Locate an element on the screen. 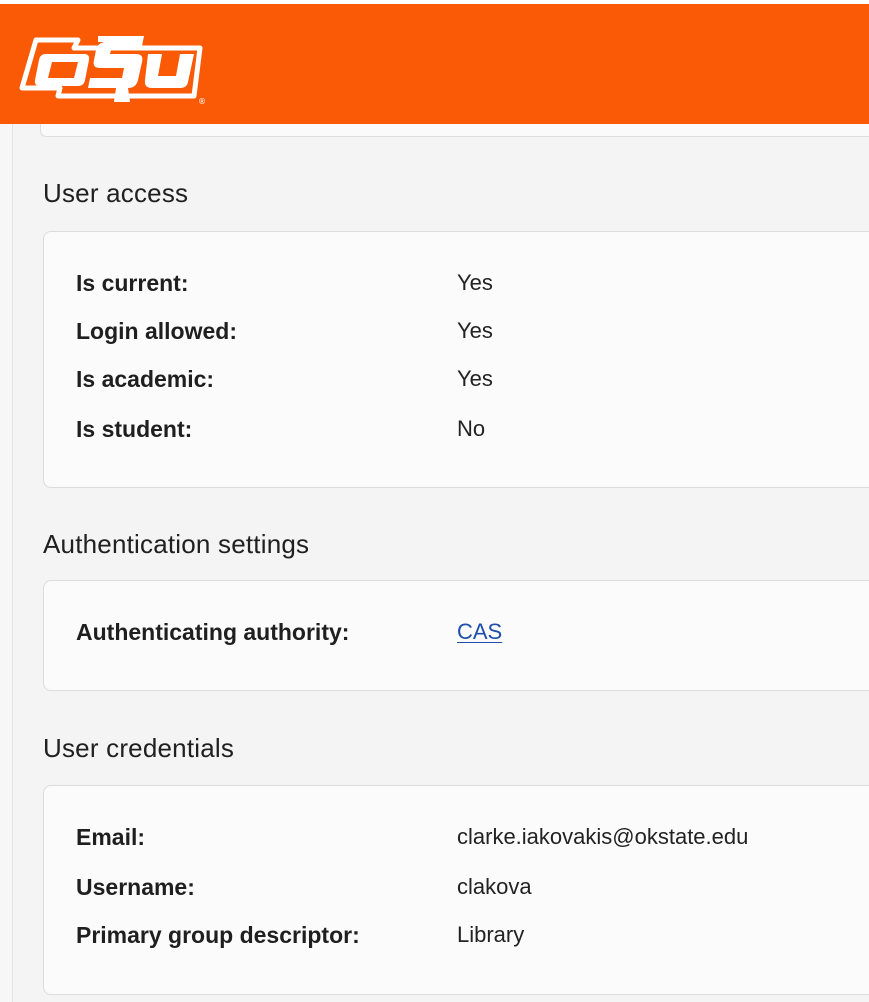  field-label: Login allowed: is located at coordinates (156, 331).